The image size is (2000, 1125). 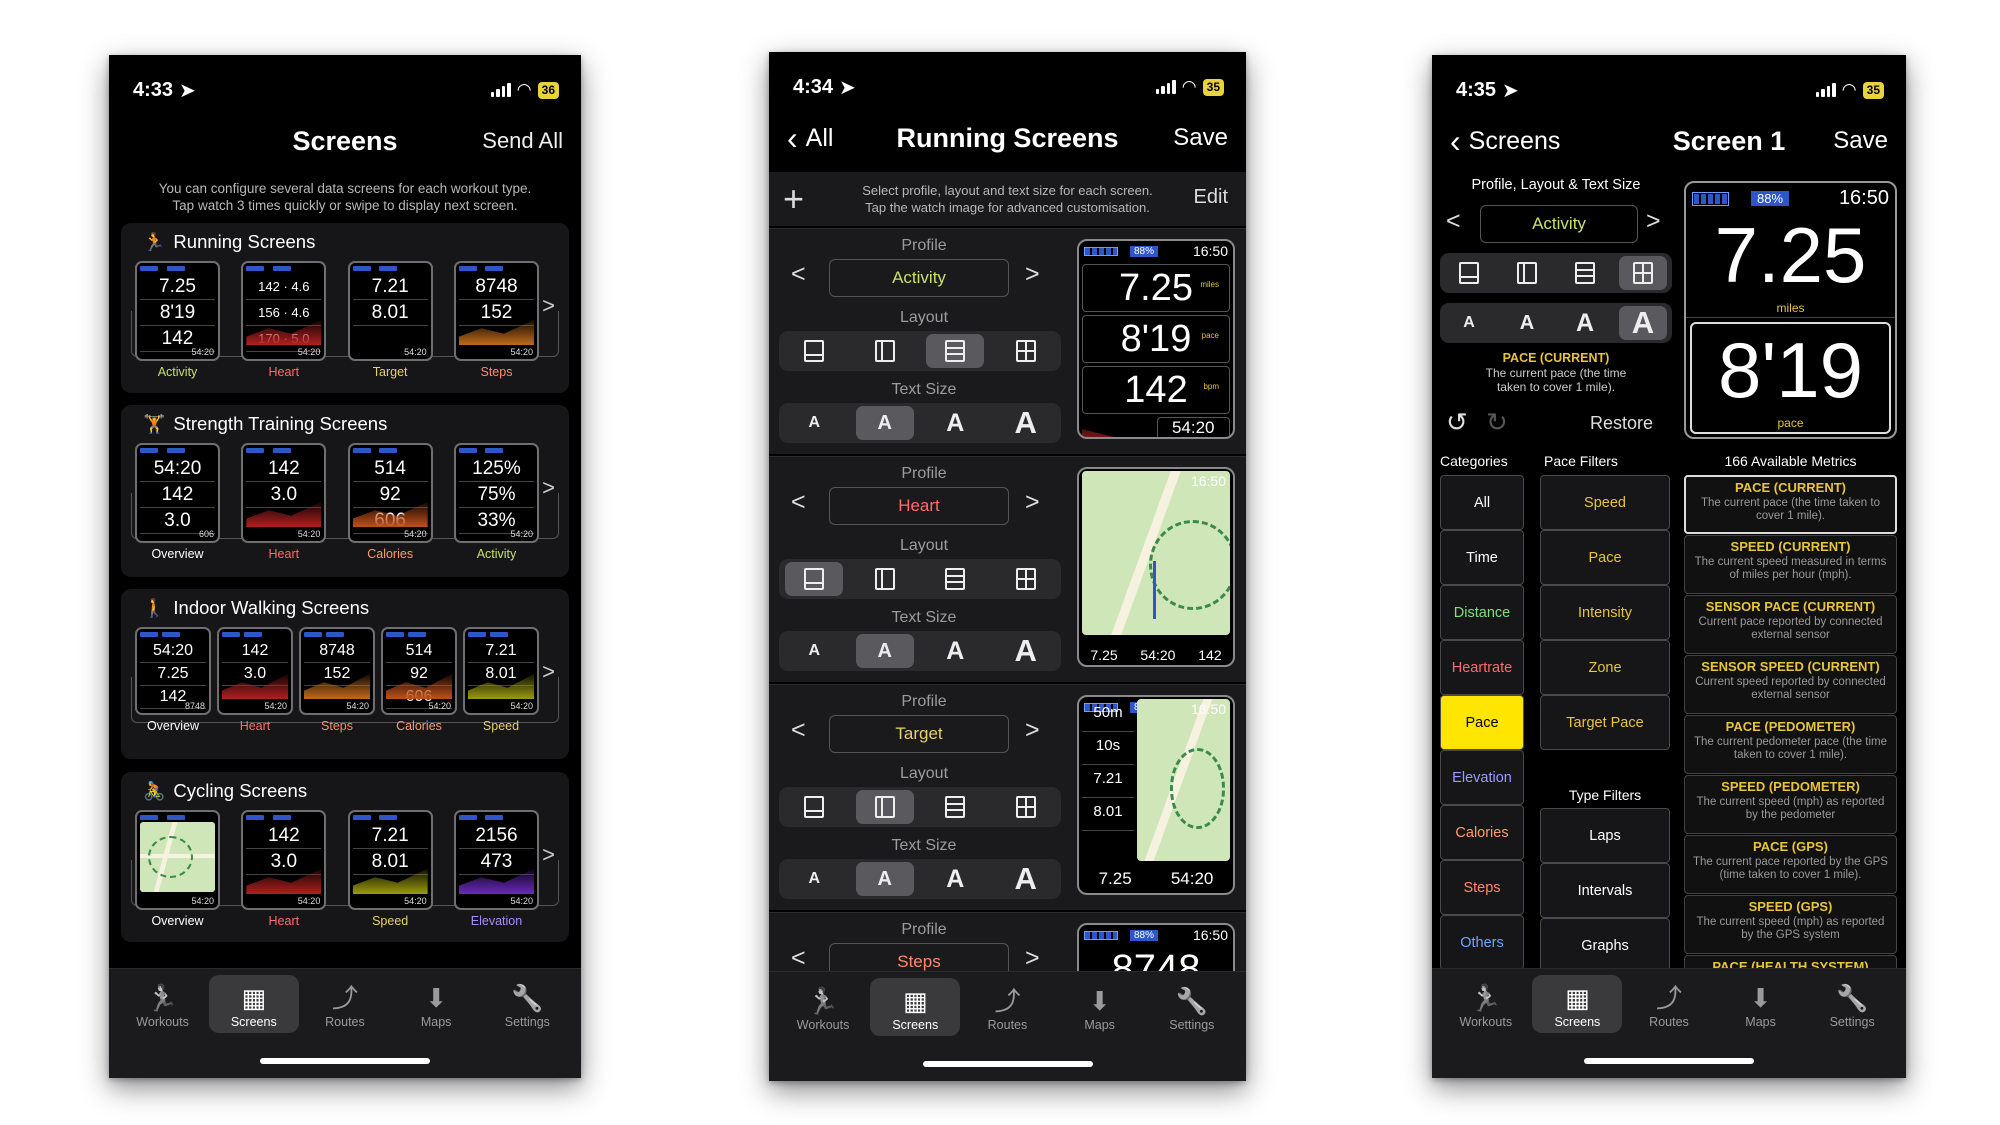 I want to click on category-steps: Steps, so click(x=1482, y=887).